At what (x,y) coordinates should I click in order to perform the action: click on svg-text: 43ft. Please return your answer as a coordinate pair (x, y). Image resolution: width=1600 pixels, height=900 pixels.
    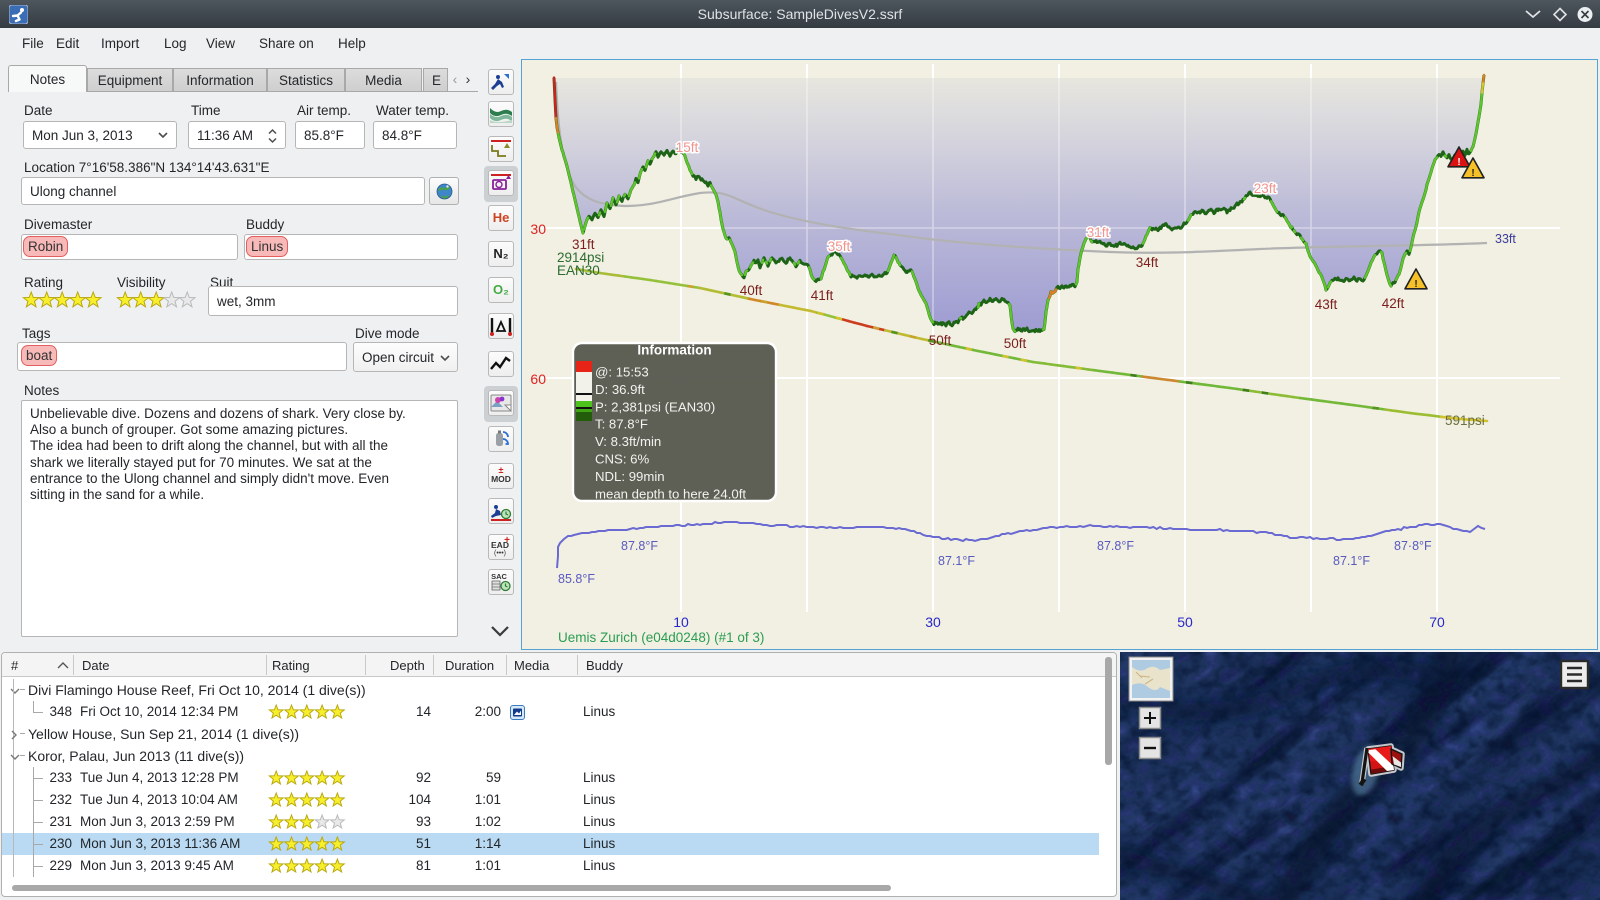
    Looking at the image, I should click on (1326, 304).